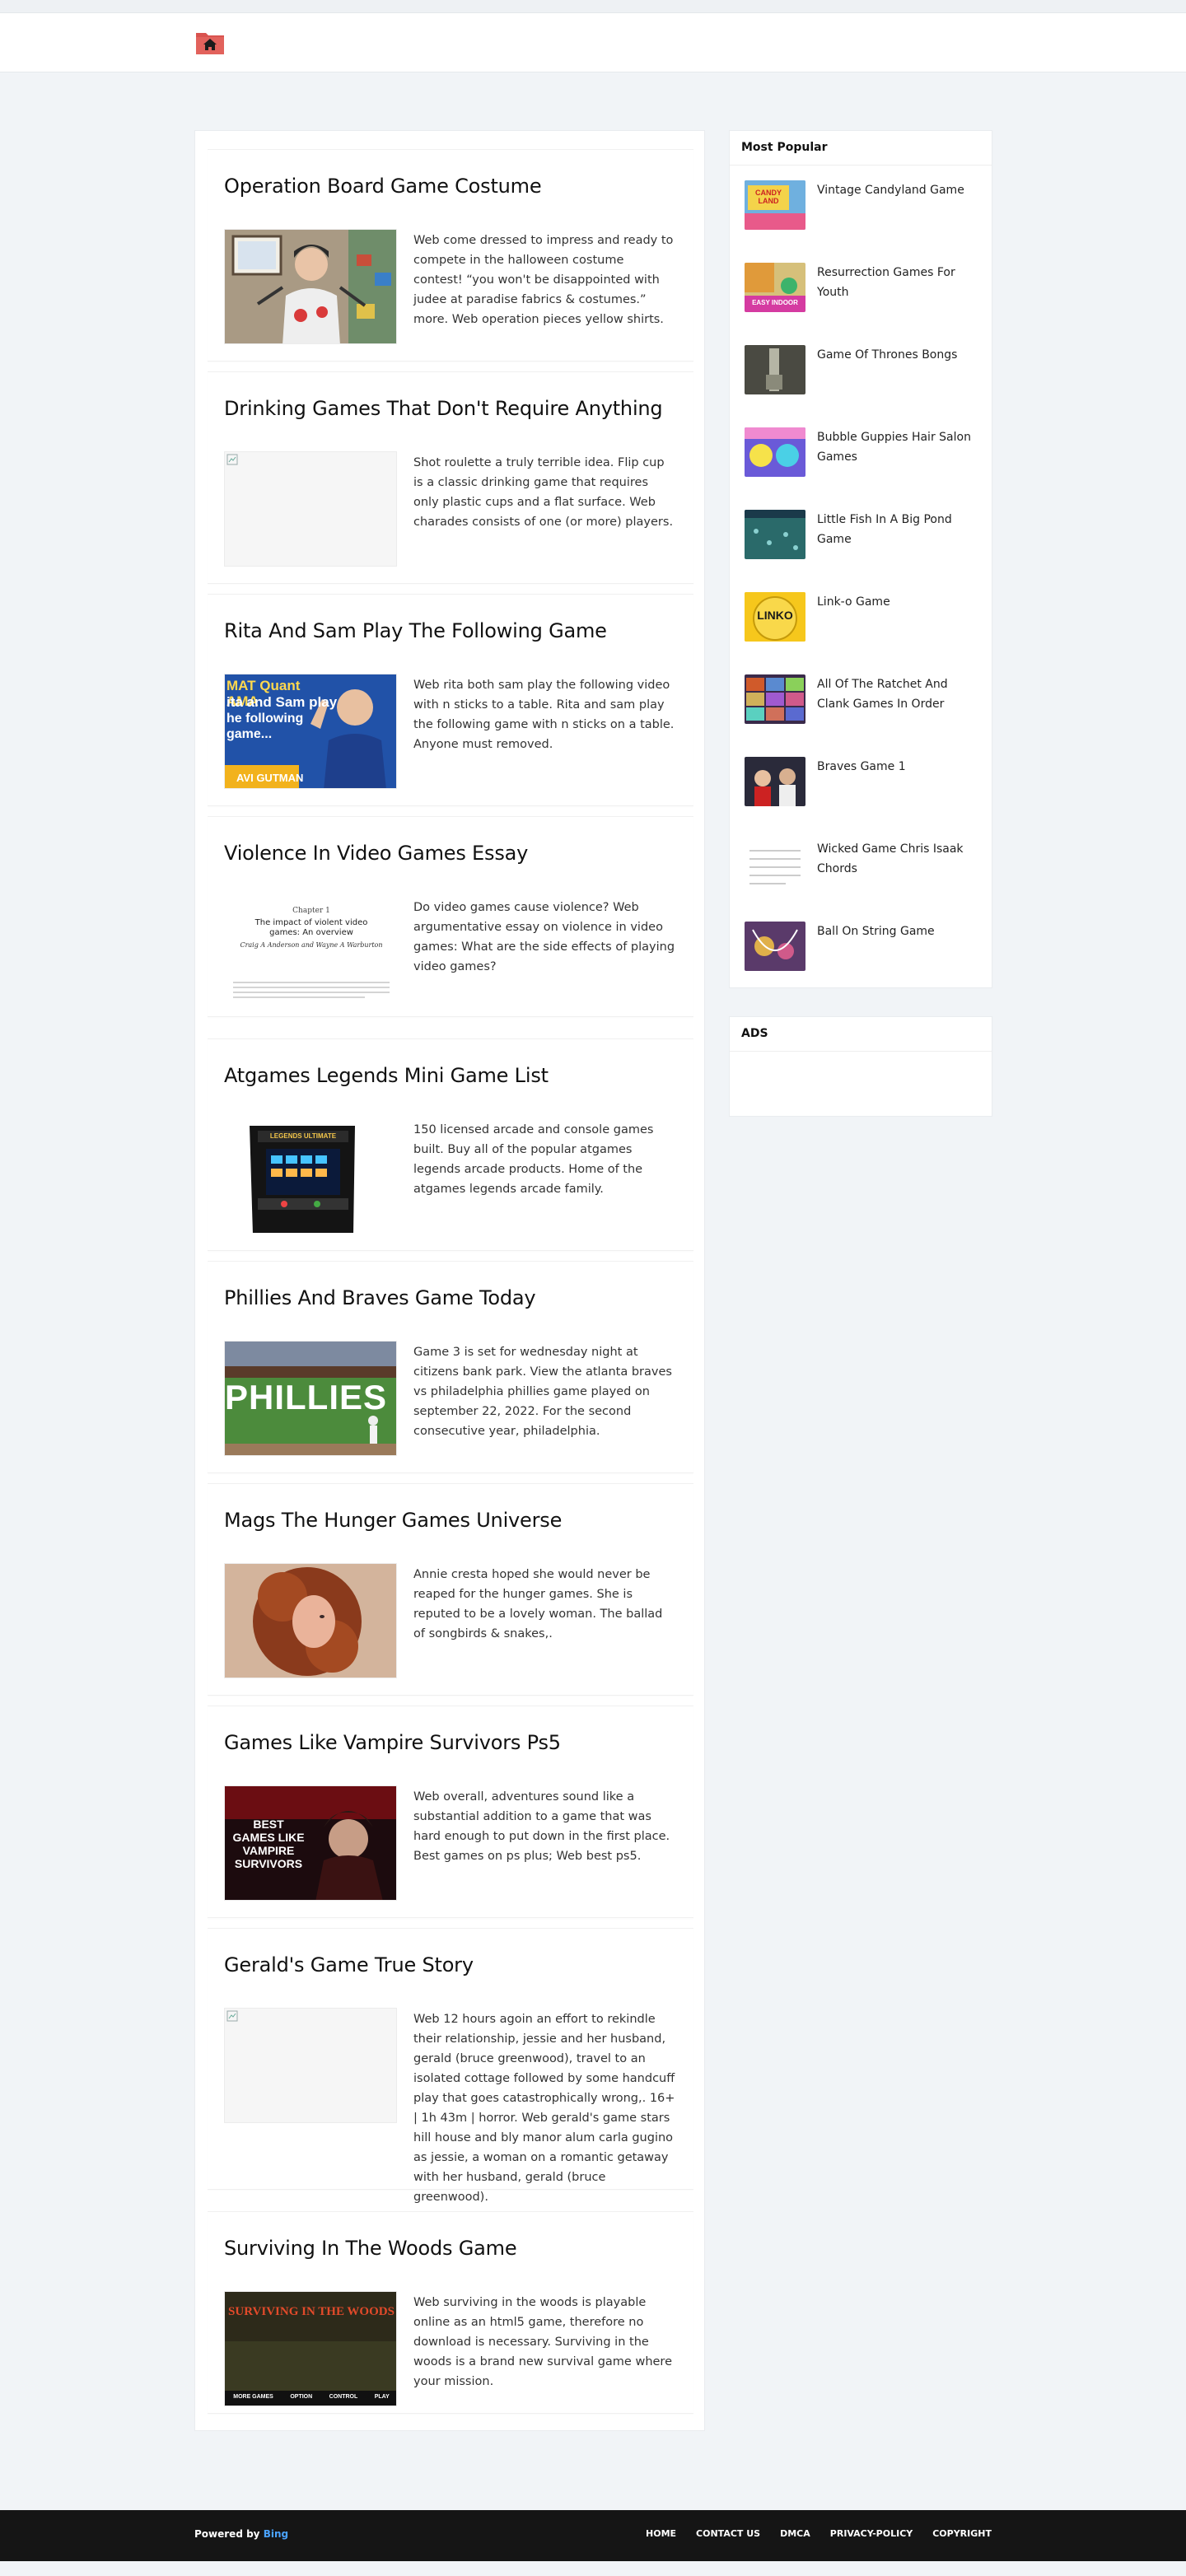 The width and height of the screenshot is (1186, 2576). What do you see at coordinates (795, 2533) in the screenshot?
I see `footer-link-dmca: DMCA` at bounding box center [795, 2533].